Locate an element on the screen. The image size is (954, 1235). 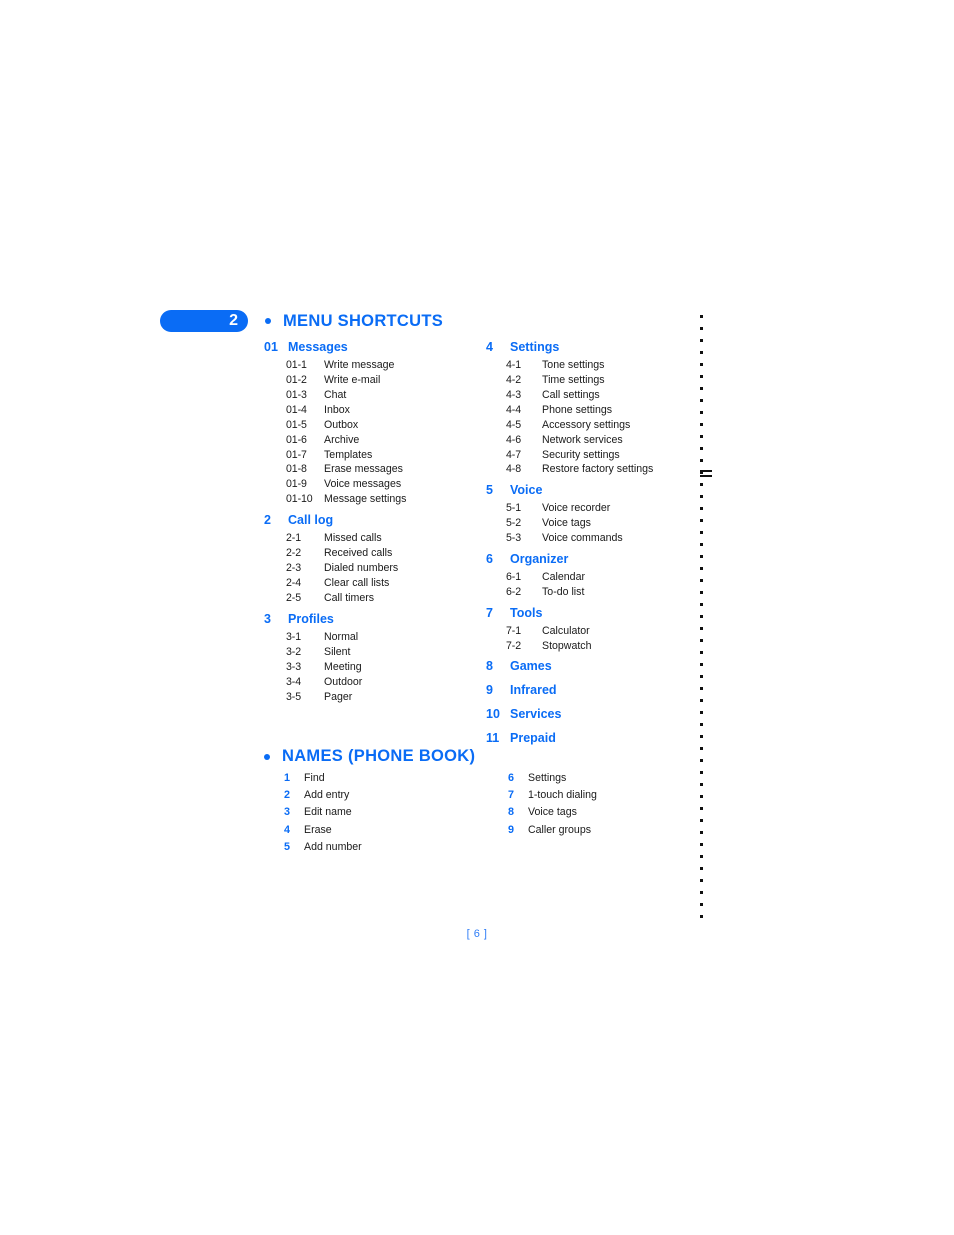
menu-group-number: 6 is located at coordinates (489, 559).